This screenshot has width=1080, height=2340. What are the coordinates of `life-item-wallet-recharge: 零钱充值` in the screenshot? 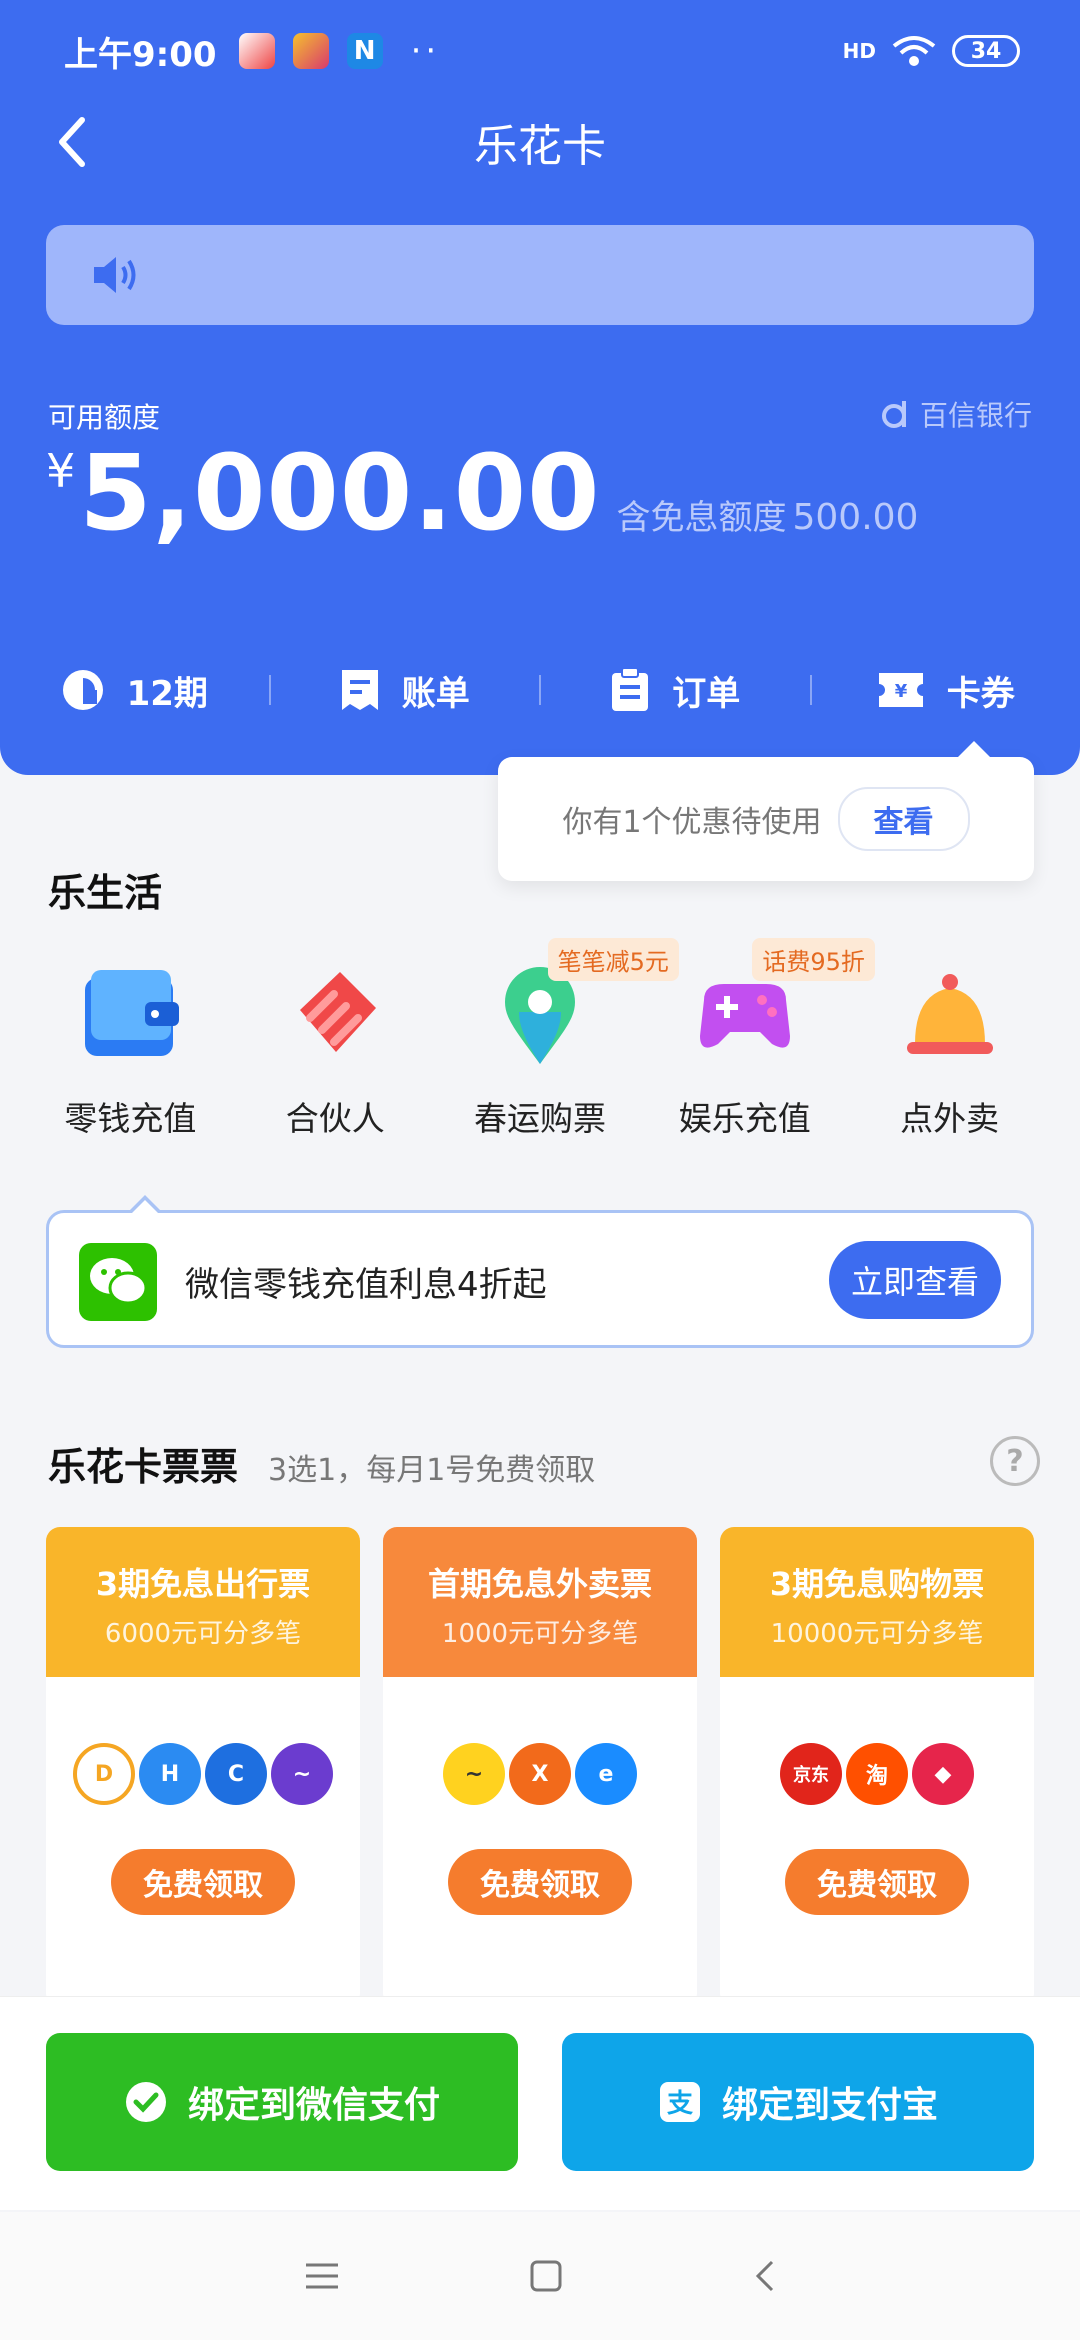 It's located at (130, 1045).